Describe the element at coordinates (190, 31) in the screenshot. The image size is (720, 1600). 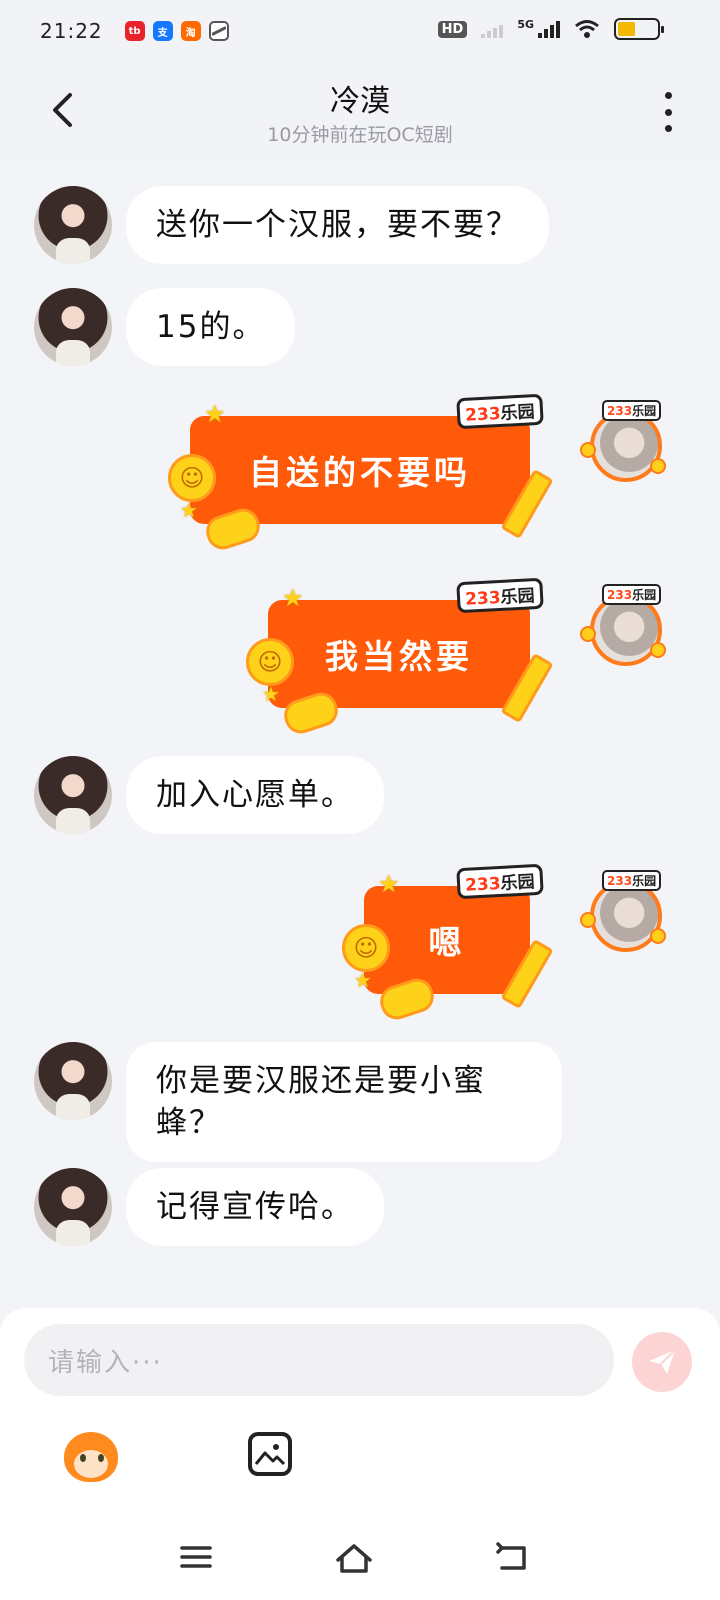
I see `taobao-app-icon: 淘` at that location.